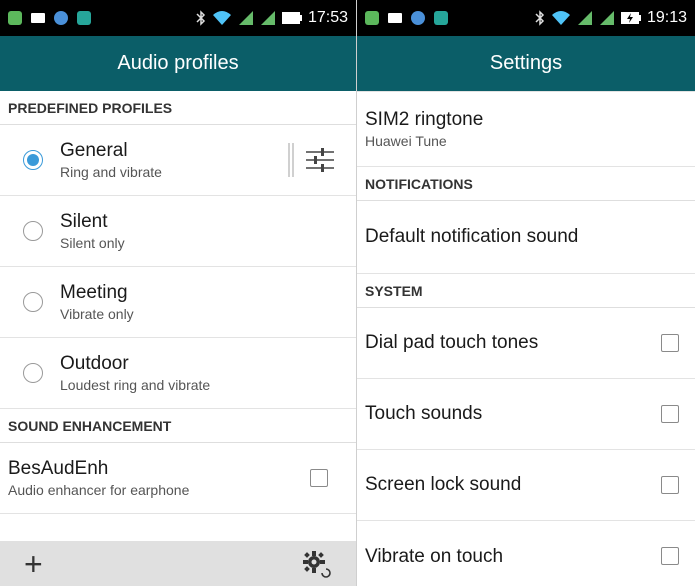 This screenshot has width=695, height=586. Describe the element at coordinates (99, 489) in the screenshot. I see `enhancement-subtitle: Audio enhancer for earphone` at that location.